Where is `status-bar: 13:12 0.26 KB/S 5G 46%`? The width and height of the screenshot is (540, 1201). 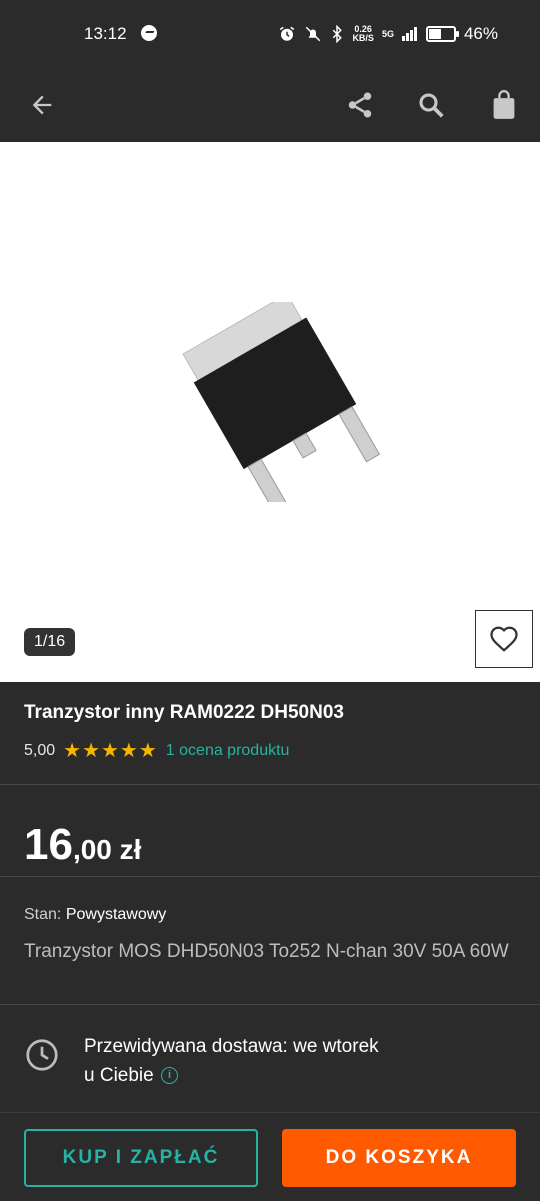
status-bar: 13:12 0.26 KB/S 5G 46% is located at coordinates (270, 34).